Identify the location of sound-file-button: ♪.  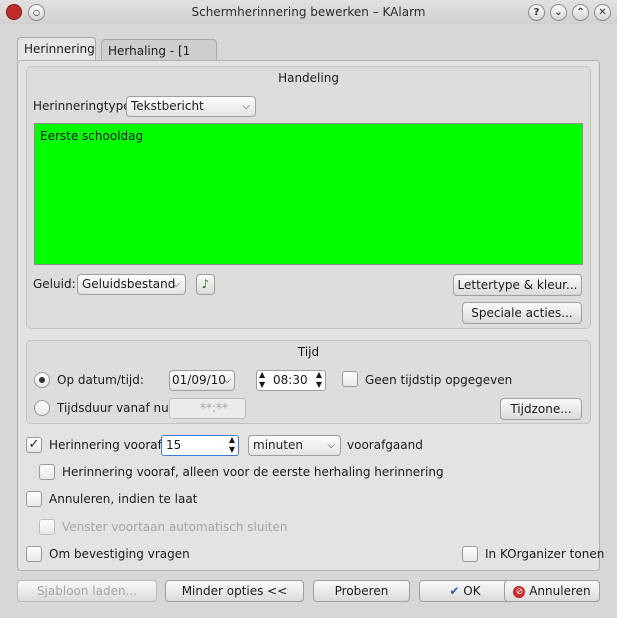
(205, 284).